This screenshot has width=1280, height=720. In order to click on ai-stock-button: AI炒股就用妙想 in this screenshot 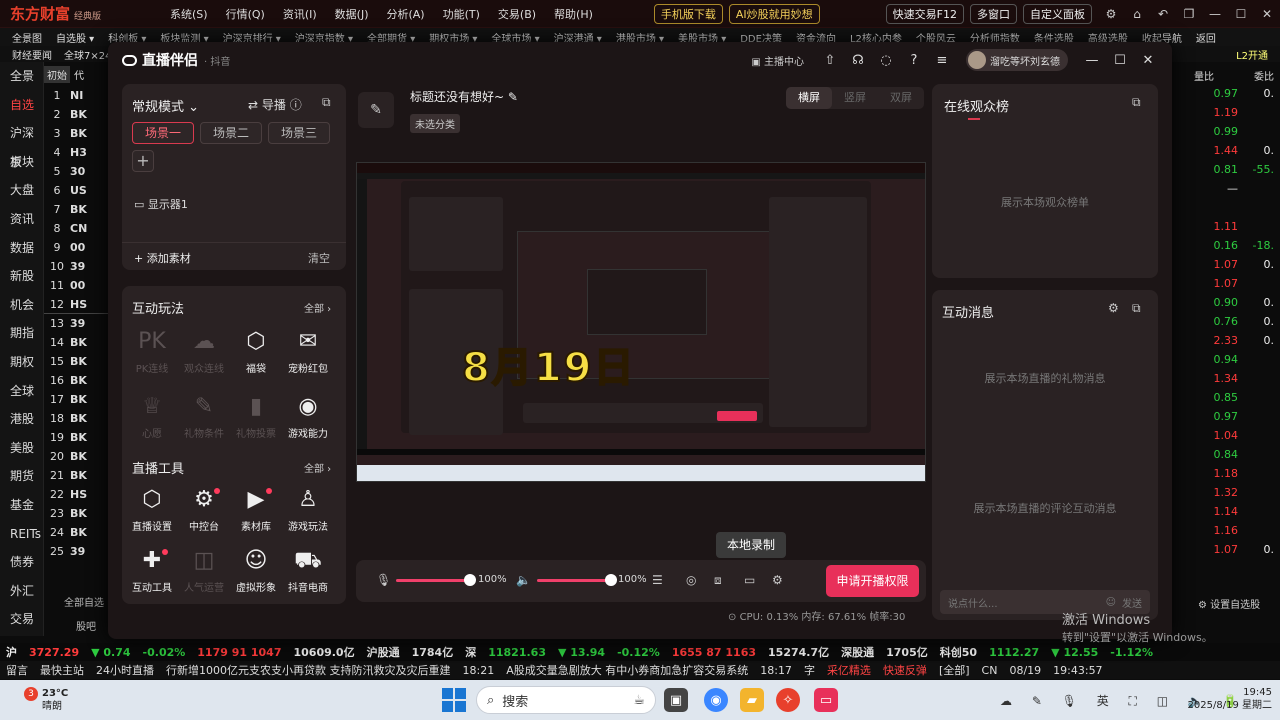, I will do `click(774, 13)`.